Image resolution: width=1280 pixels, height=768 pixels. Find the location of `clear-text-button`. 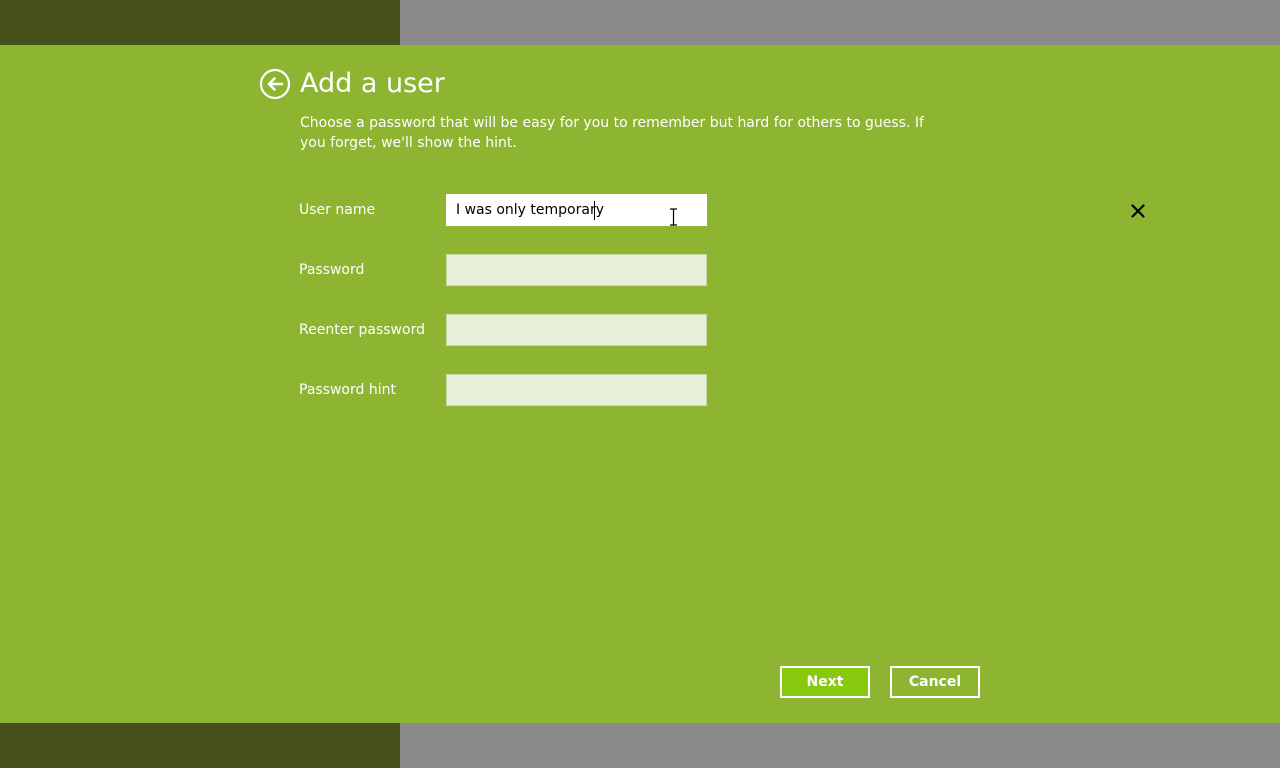

clear-text-button is located at coordinates (1137, 211).